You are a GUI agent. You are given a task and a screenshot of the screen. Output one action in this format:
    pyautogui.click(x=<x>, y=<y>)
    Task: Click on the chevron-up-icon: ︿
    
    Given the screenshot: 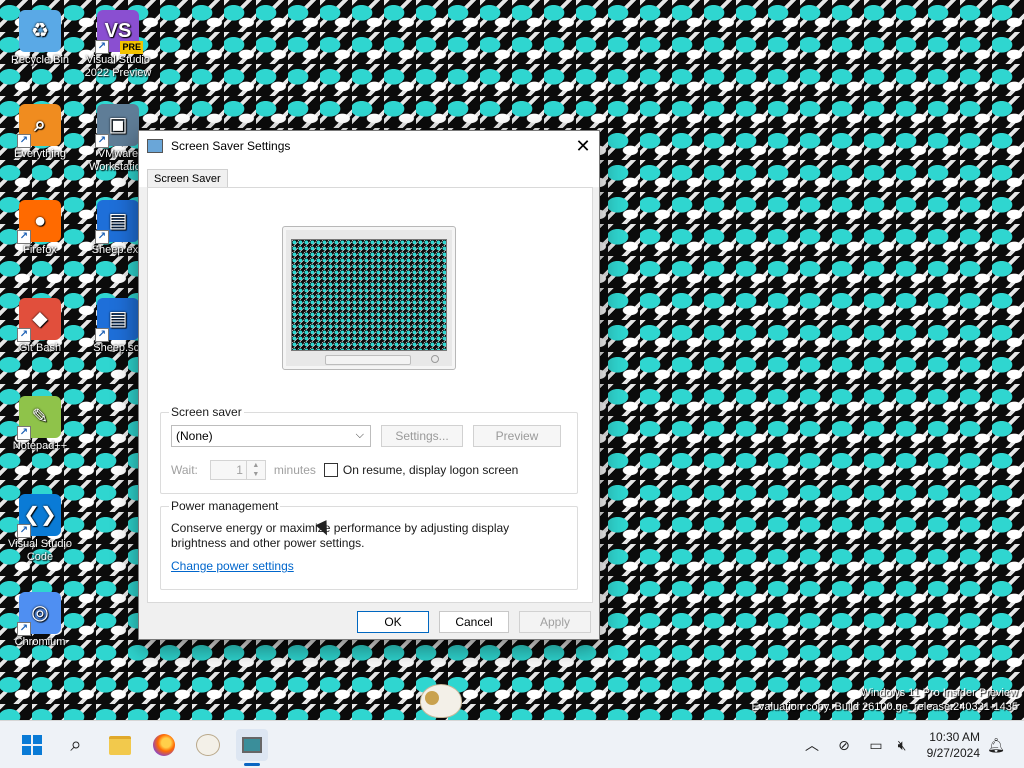 What is the action you would take?
    pyautogui.click(x=812, y=745)
    